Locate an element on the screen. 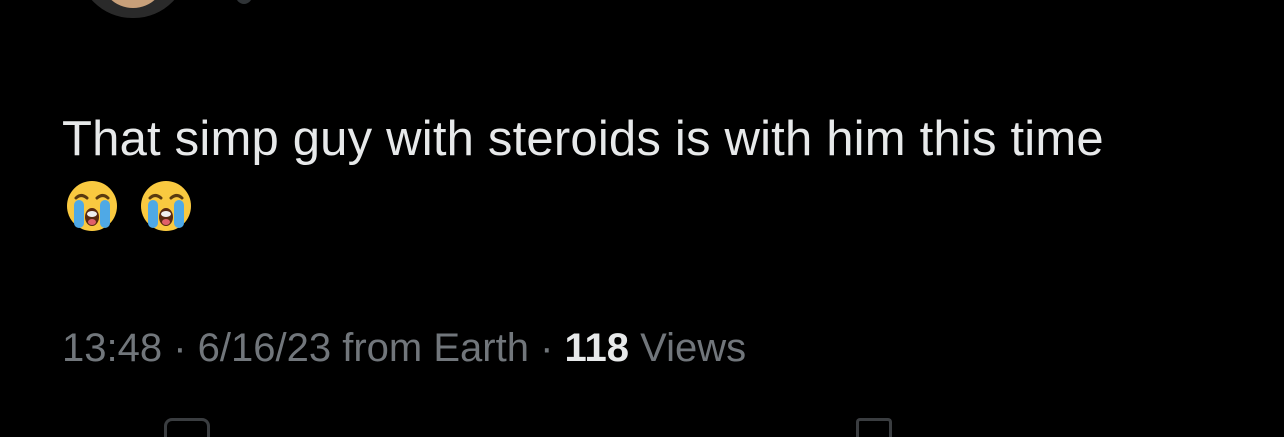  author-name-fragment is located at coordinates (244, 2).